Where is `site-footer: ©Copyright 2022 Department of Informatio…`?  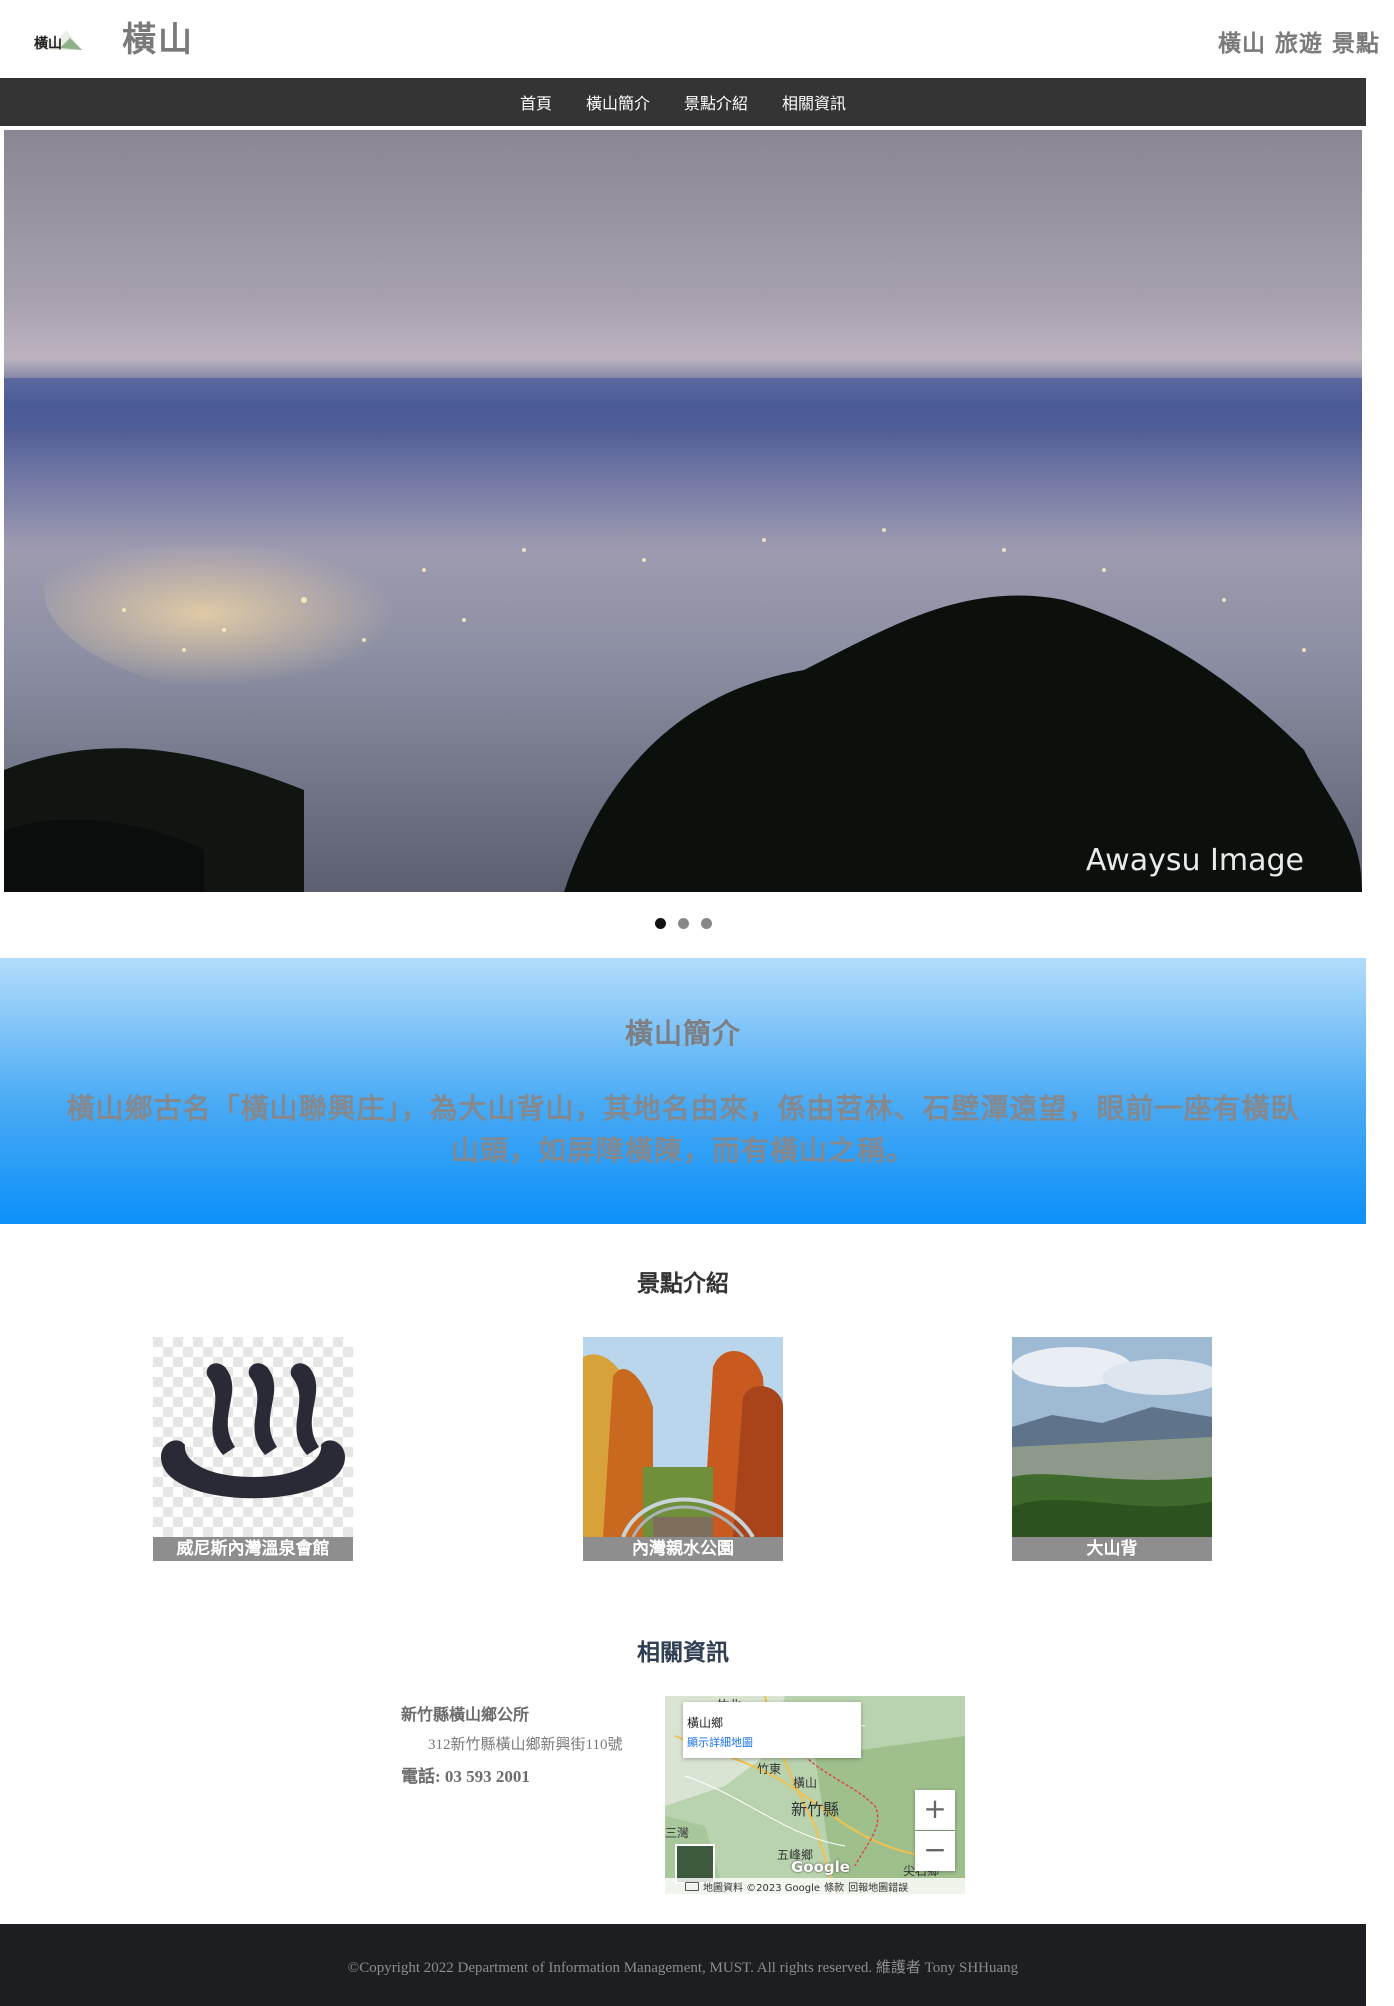
site-footer: ©Copyright 2022 Department of Informatio… is located at coordinates (683, 1965).